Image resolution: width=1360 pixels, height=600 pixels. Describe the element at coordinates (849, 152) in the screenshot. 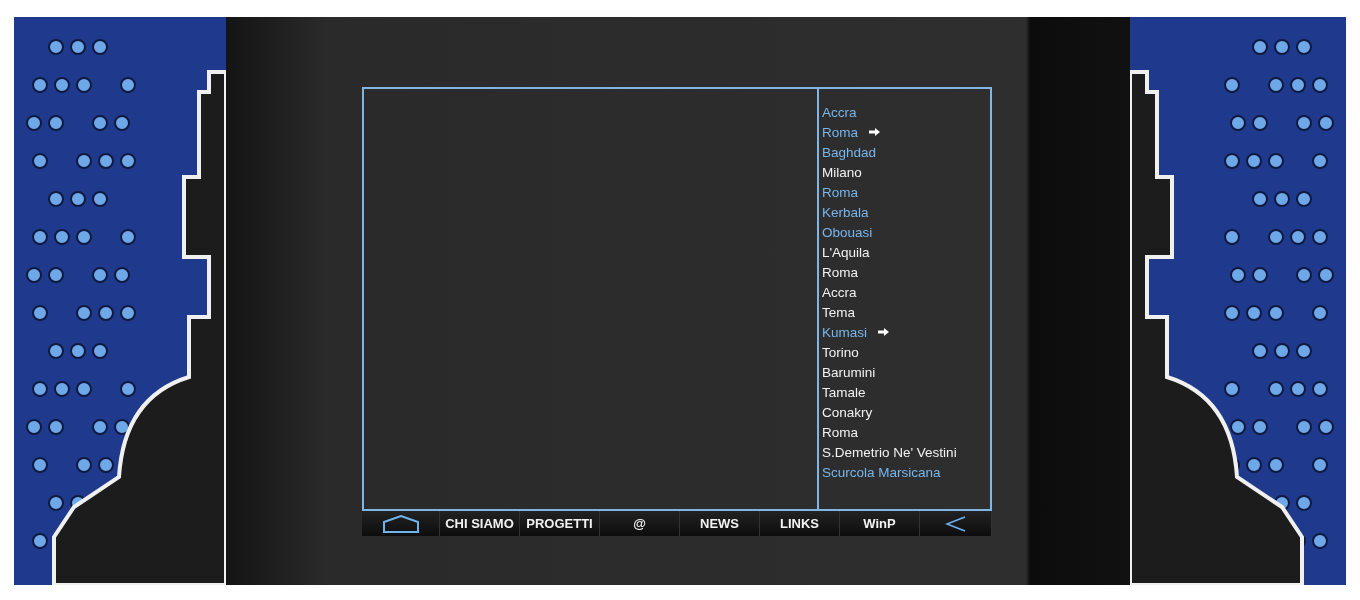

I see `place-link: Baghdad` at that location.